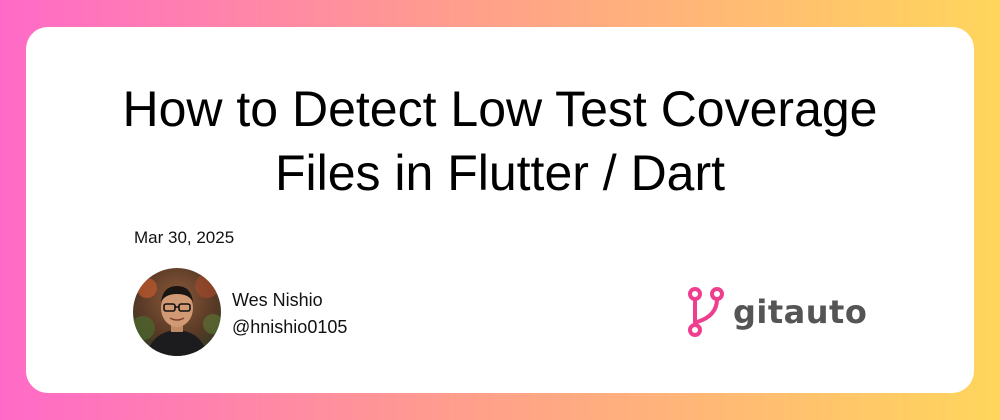  I want to click on publish-date: Mar 30, 2025, so click(184, 237).